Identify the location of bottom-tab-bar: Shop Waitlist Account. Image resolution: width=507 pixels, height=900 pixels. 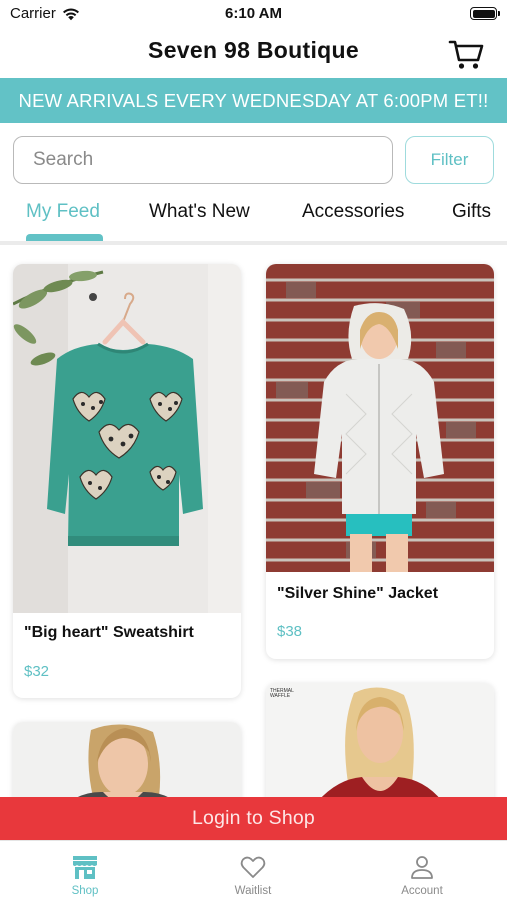
(253, 870).